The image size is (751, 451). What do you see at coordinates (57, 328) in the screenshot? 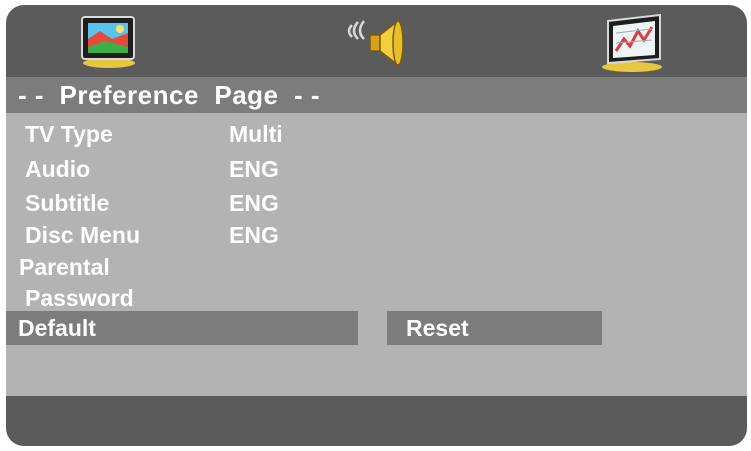
I see `default-label: Default` at bounding box center [57, 328].